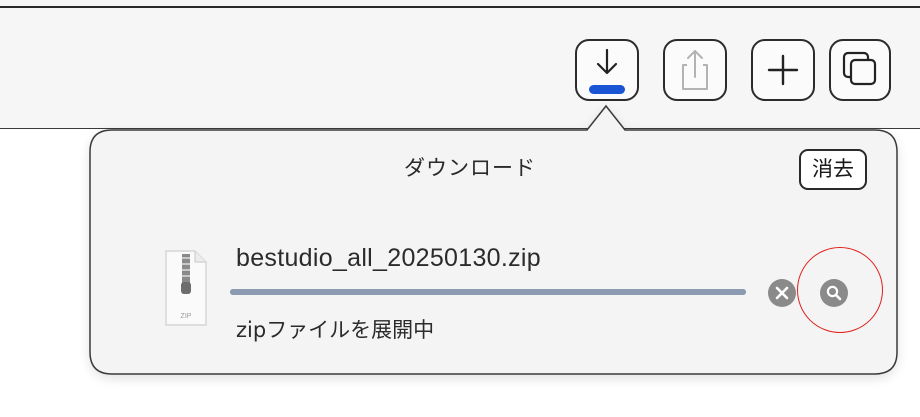 The image size is (920, 417). I want to click on download-status: zipファイルを展開中, so click(335, 330).